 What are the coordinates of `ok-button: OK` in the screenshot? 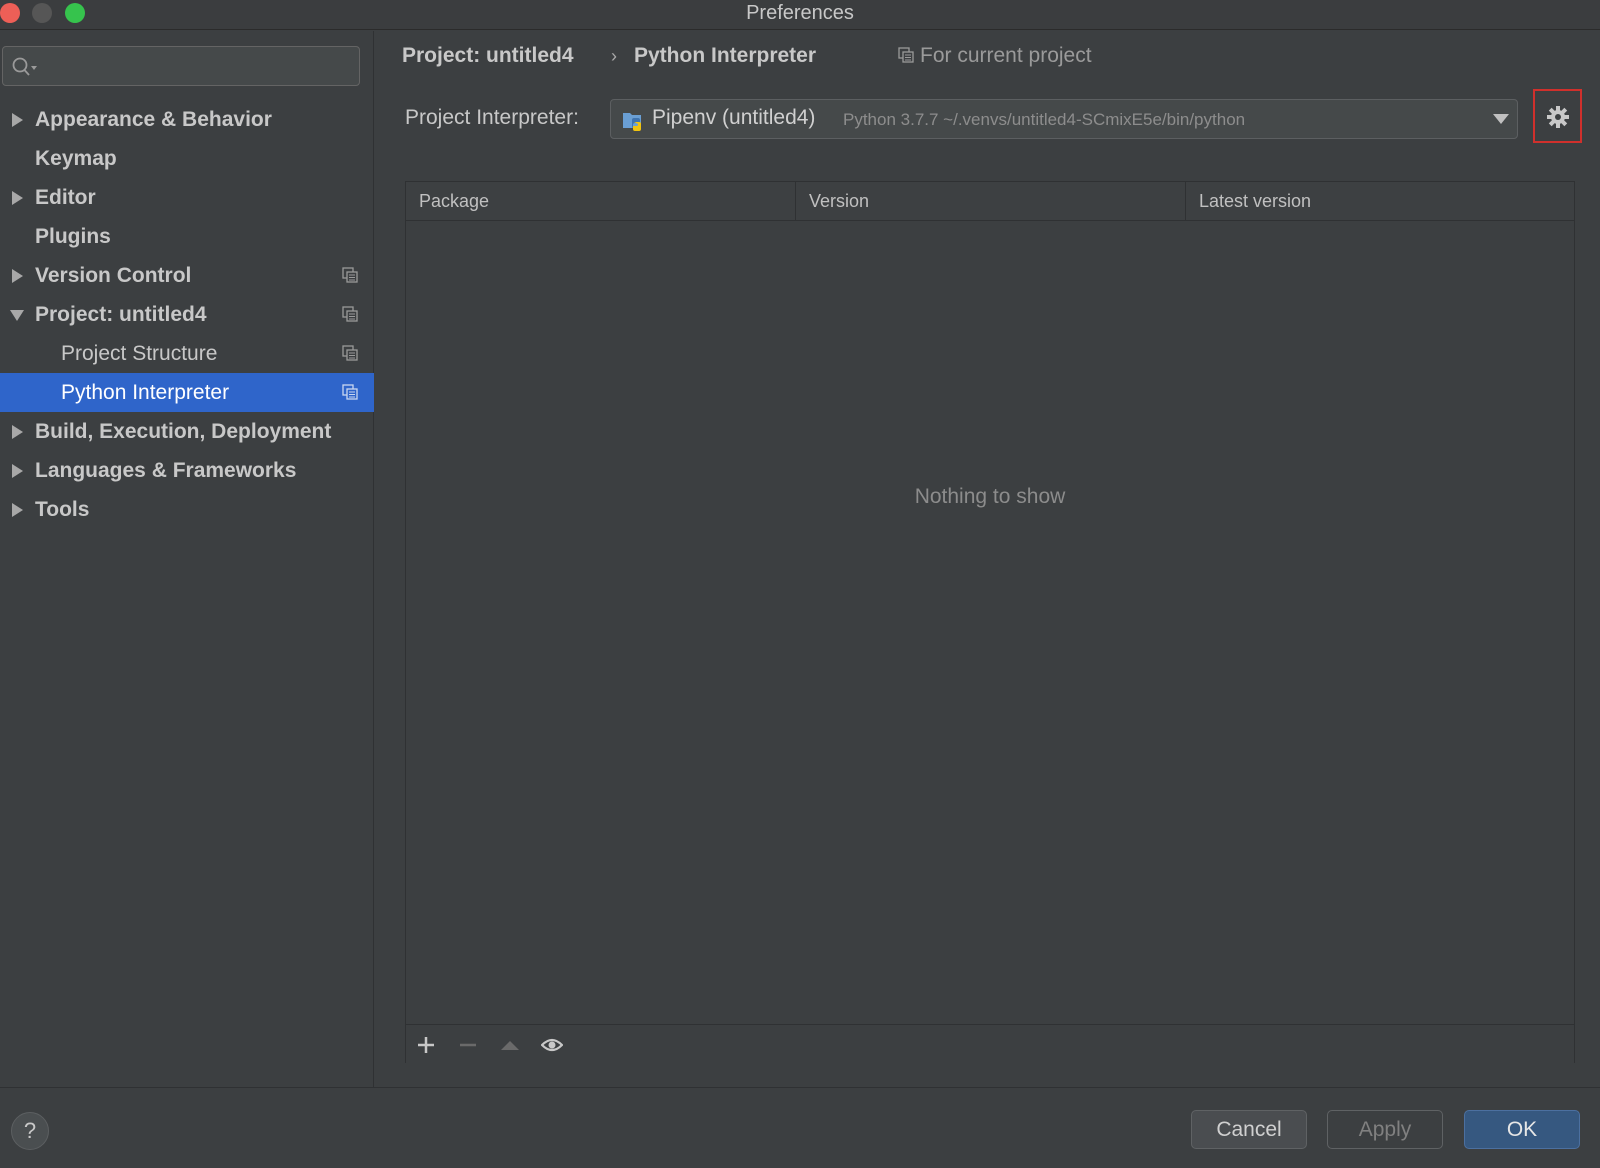 It's located at (1522, 1129).